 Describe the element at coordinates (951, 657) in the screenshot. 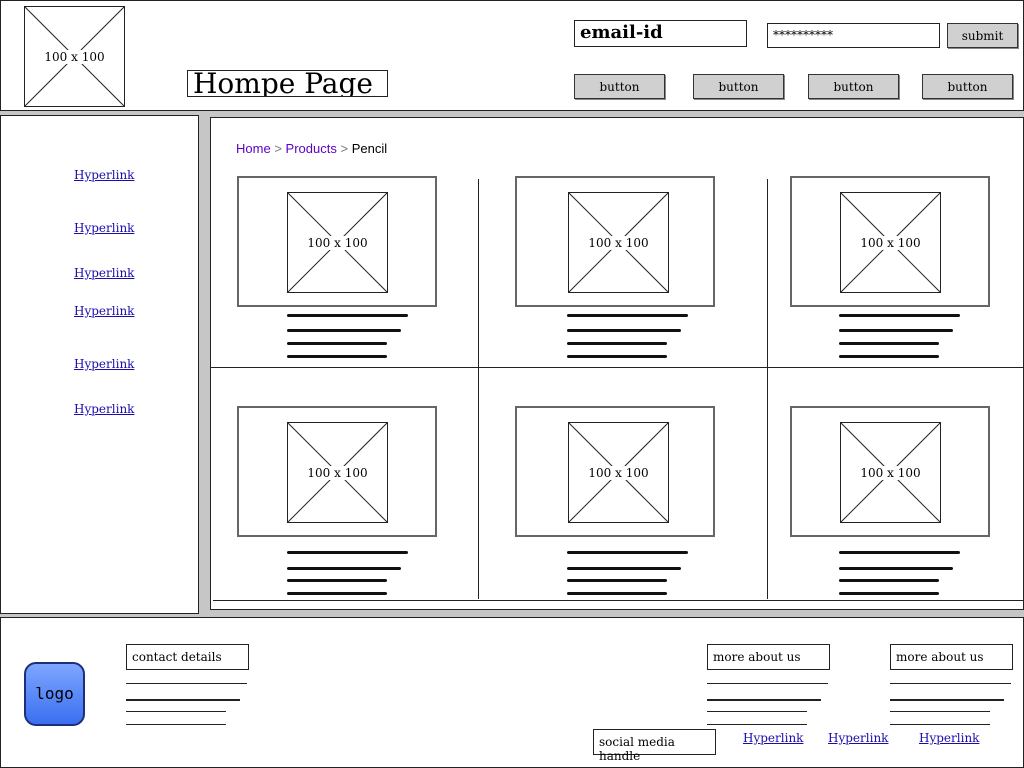

I see `more-about-us-label-2: more about us` at that location.